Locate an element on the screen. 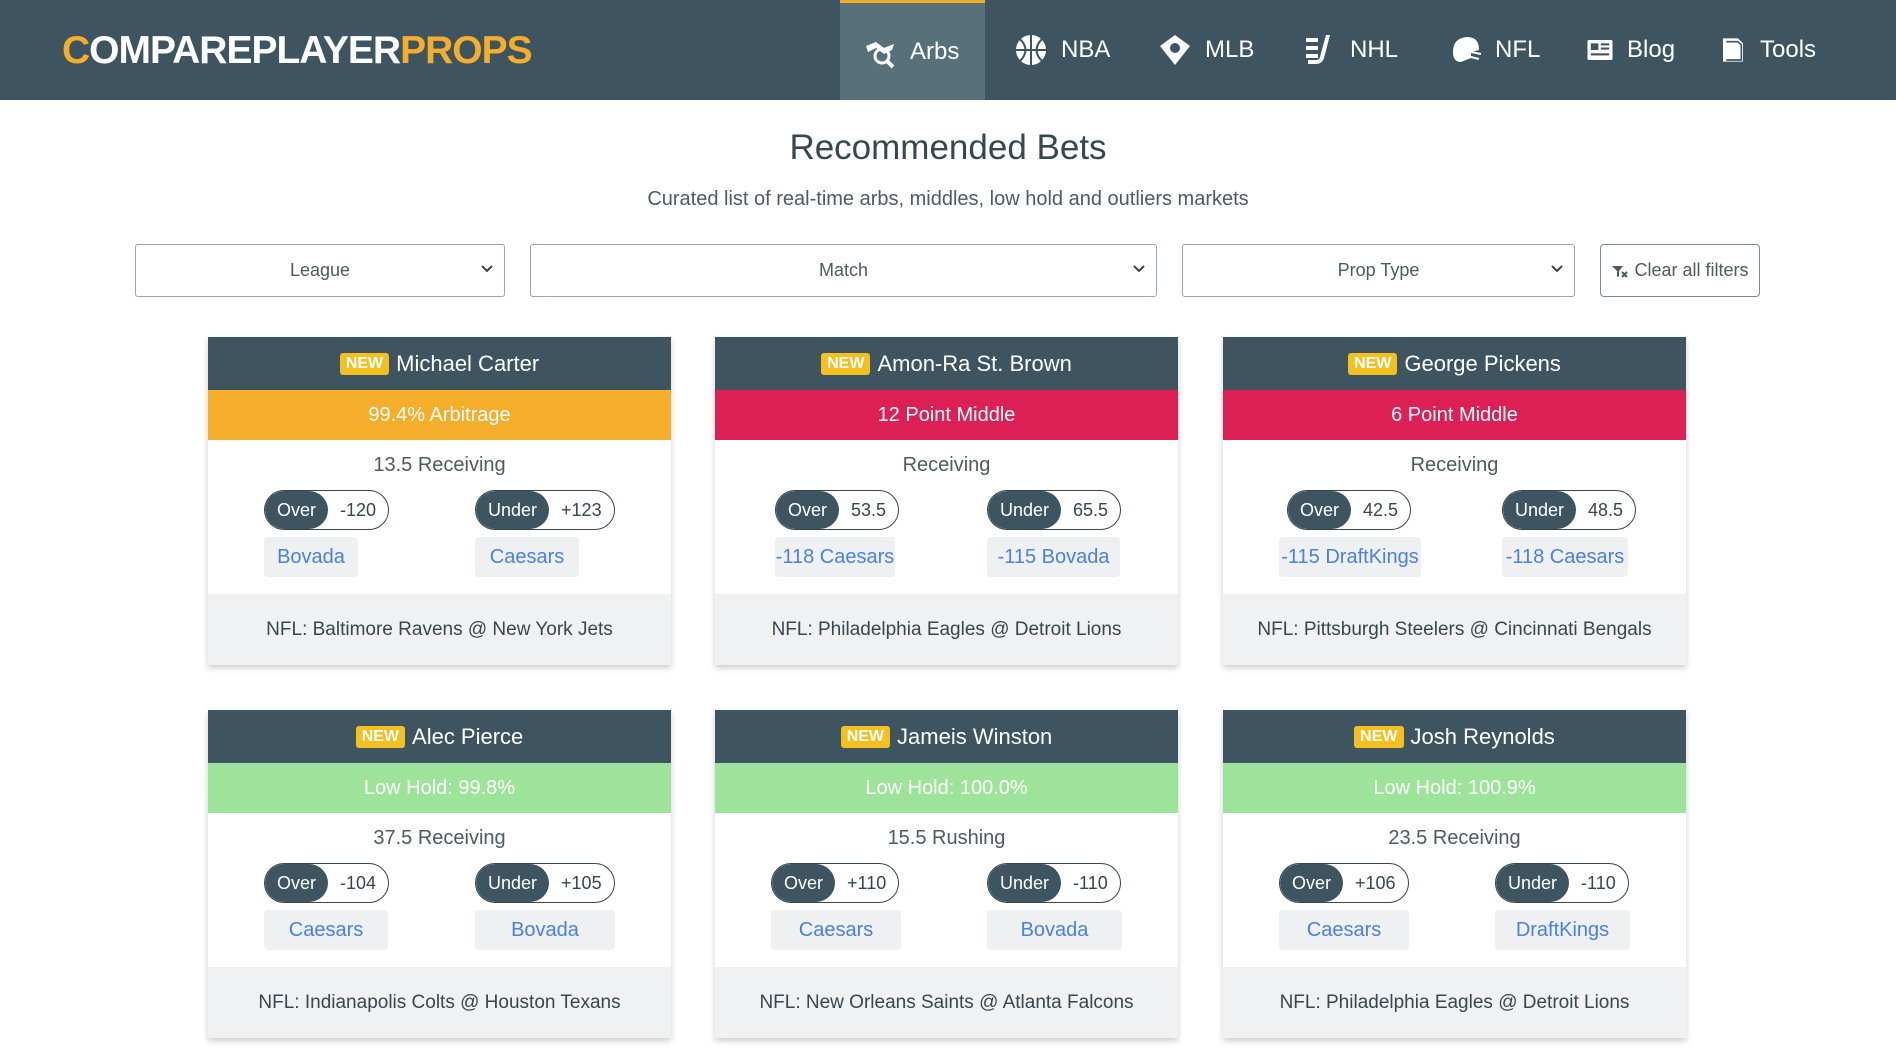 The width and height of the screenshot is (1896, 1047). player-name: George Pickens is located at coordinates (1482, 364).